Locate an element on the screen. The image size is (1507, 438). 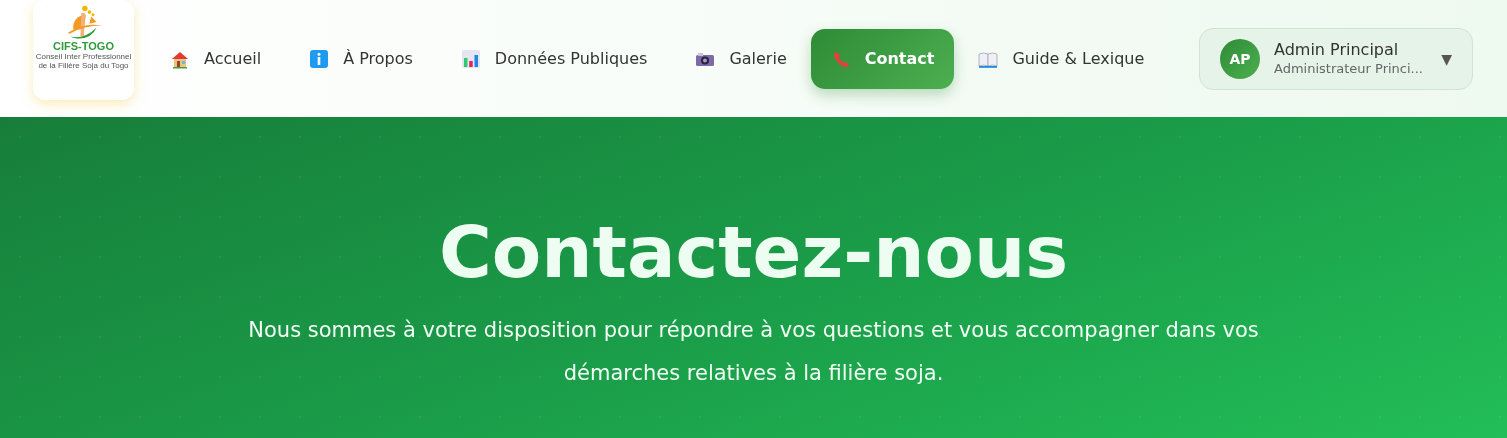
nav-item: Guide & Lexique is located at coordinates (1061, 58).